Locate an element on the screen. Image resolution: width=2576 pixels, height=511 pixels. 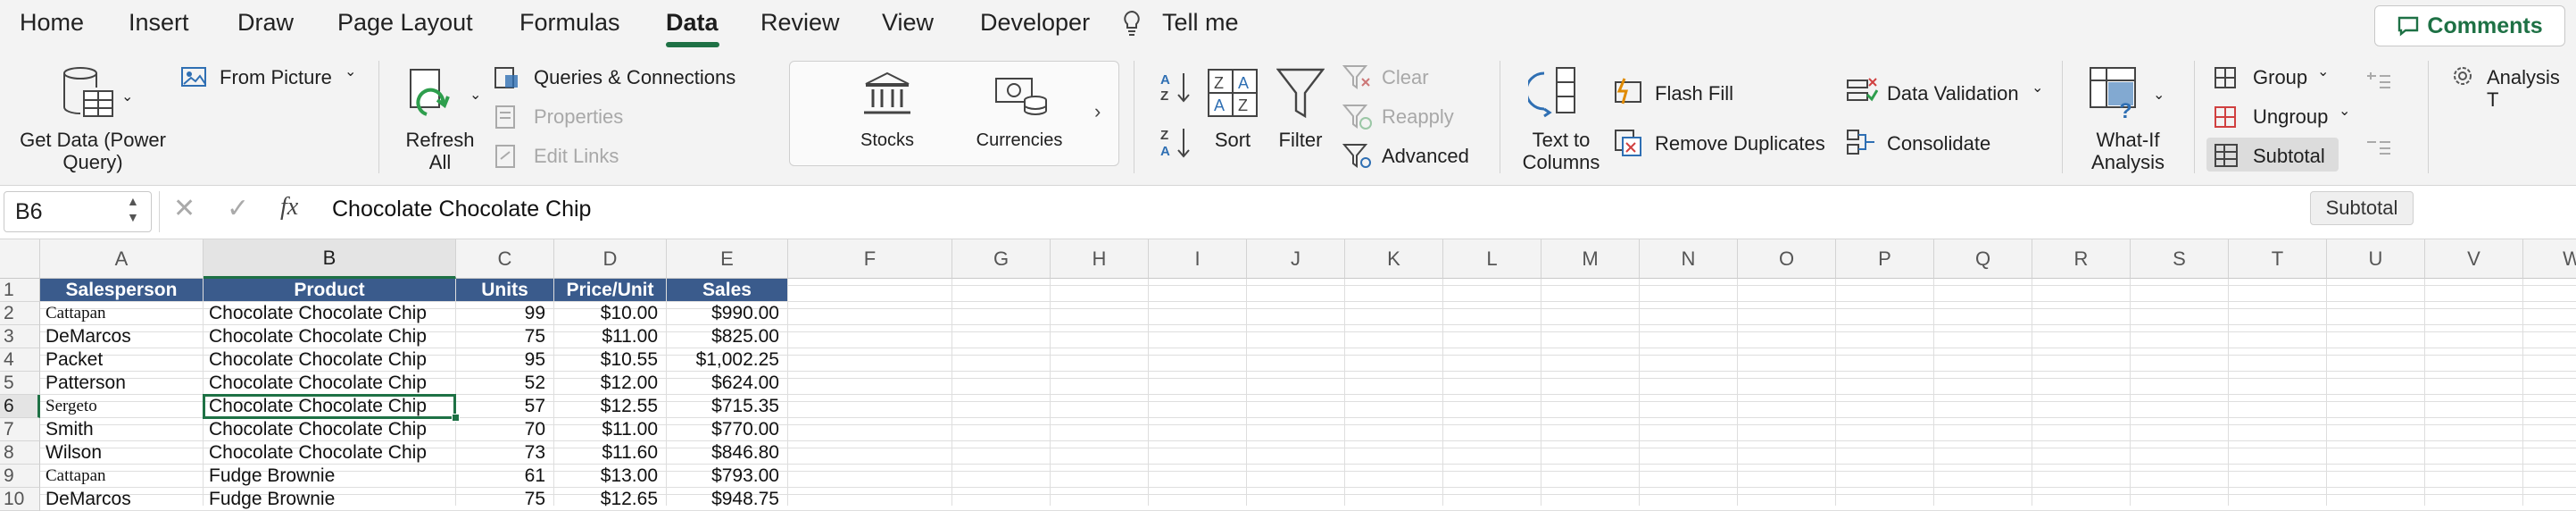
tab-formulas: Formulas is located at coordinates (570, 23).